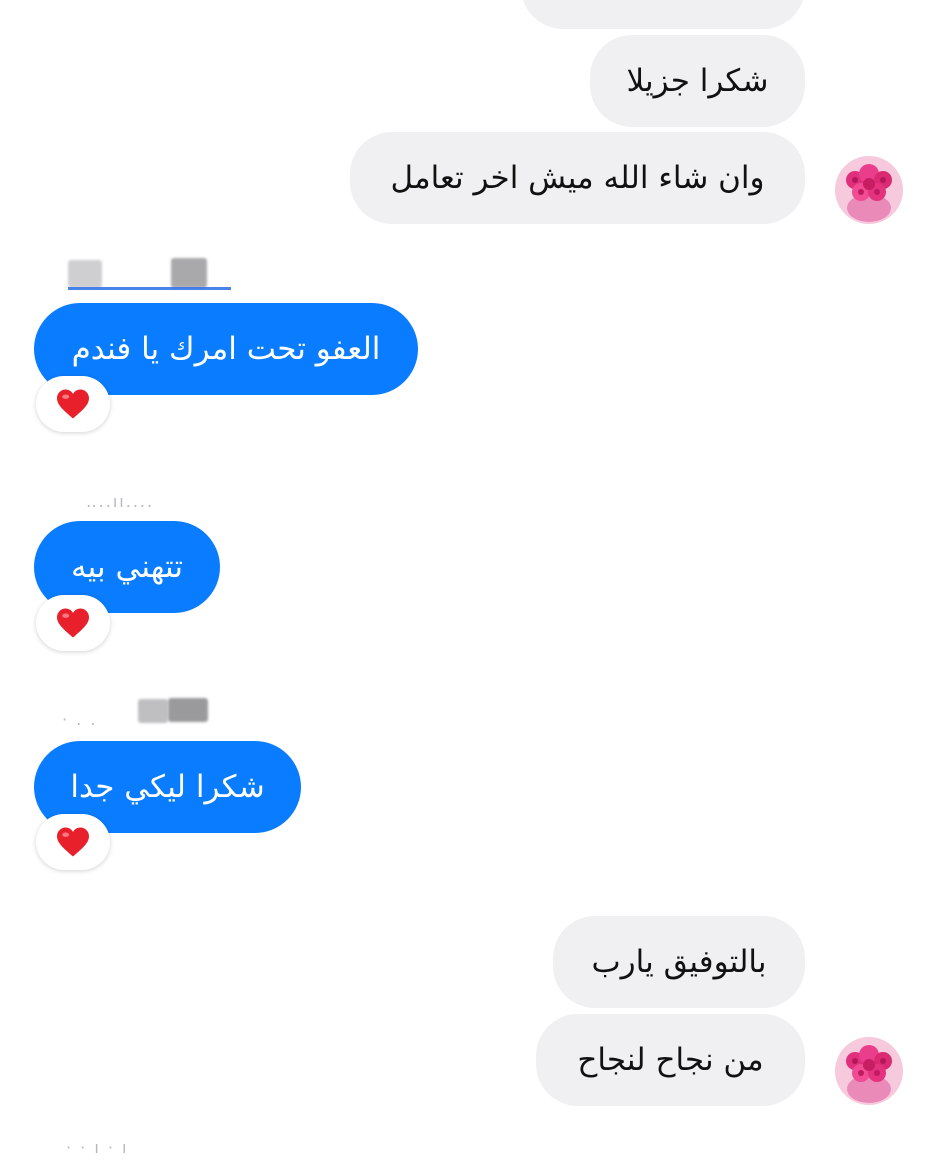  I want to click on message-bubble-incoming: وان شاء الله ميش اخر تعامل, so click(577, 178).